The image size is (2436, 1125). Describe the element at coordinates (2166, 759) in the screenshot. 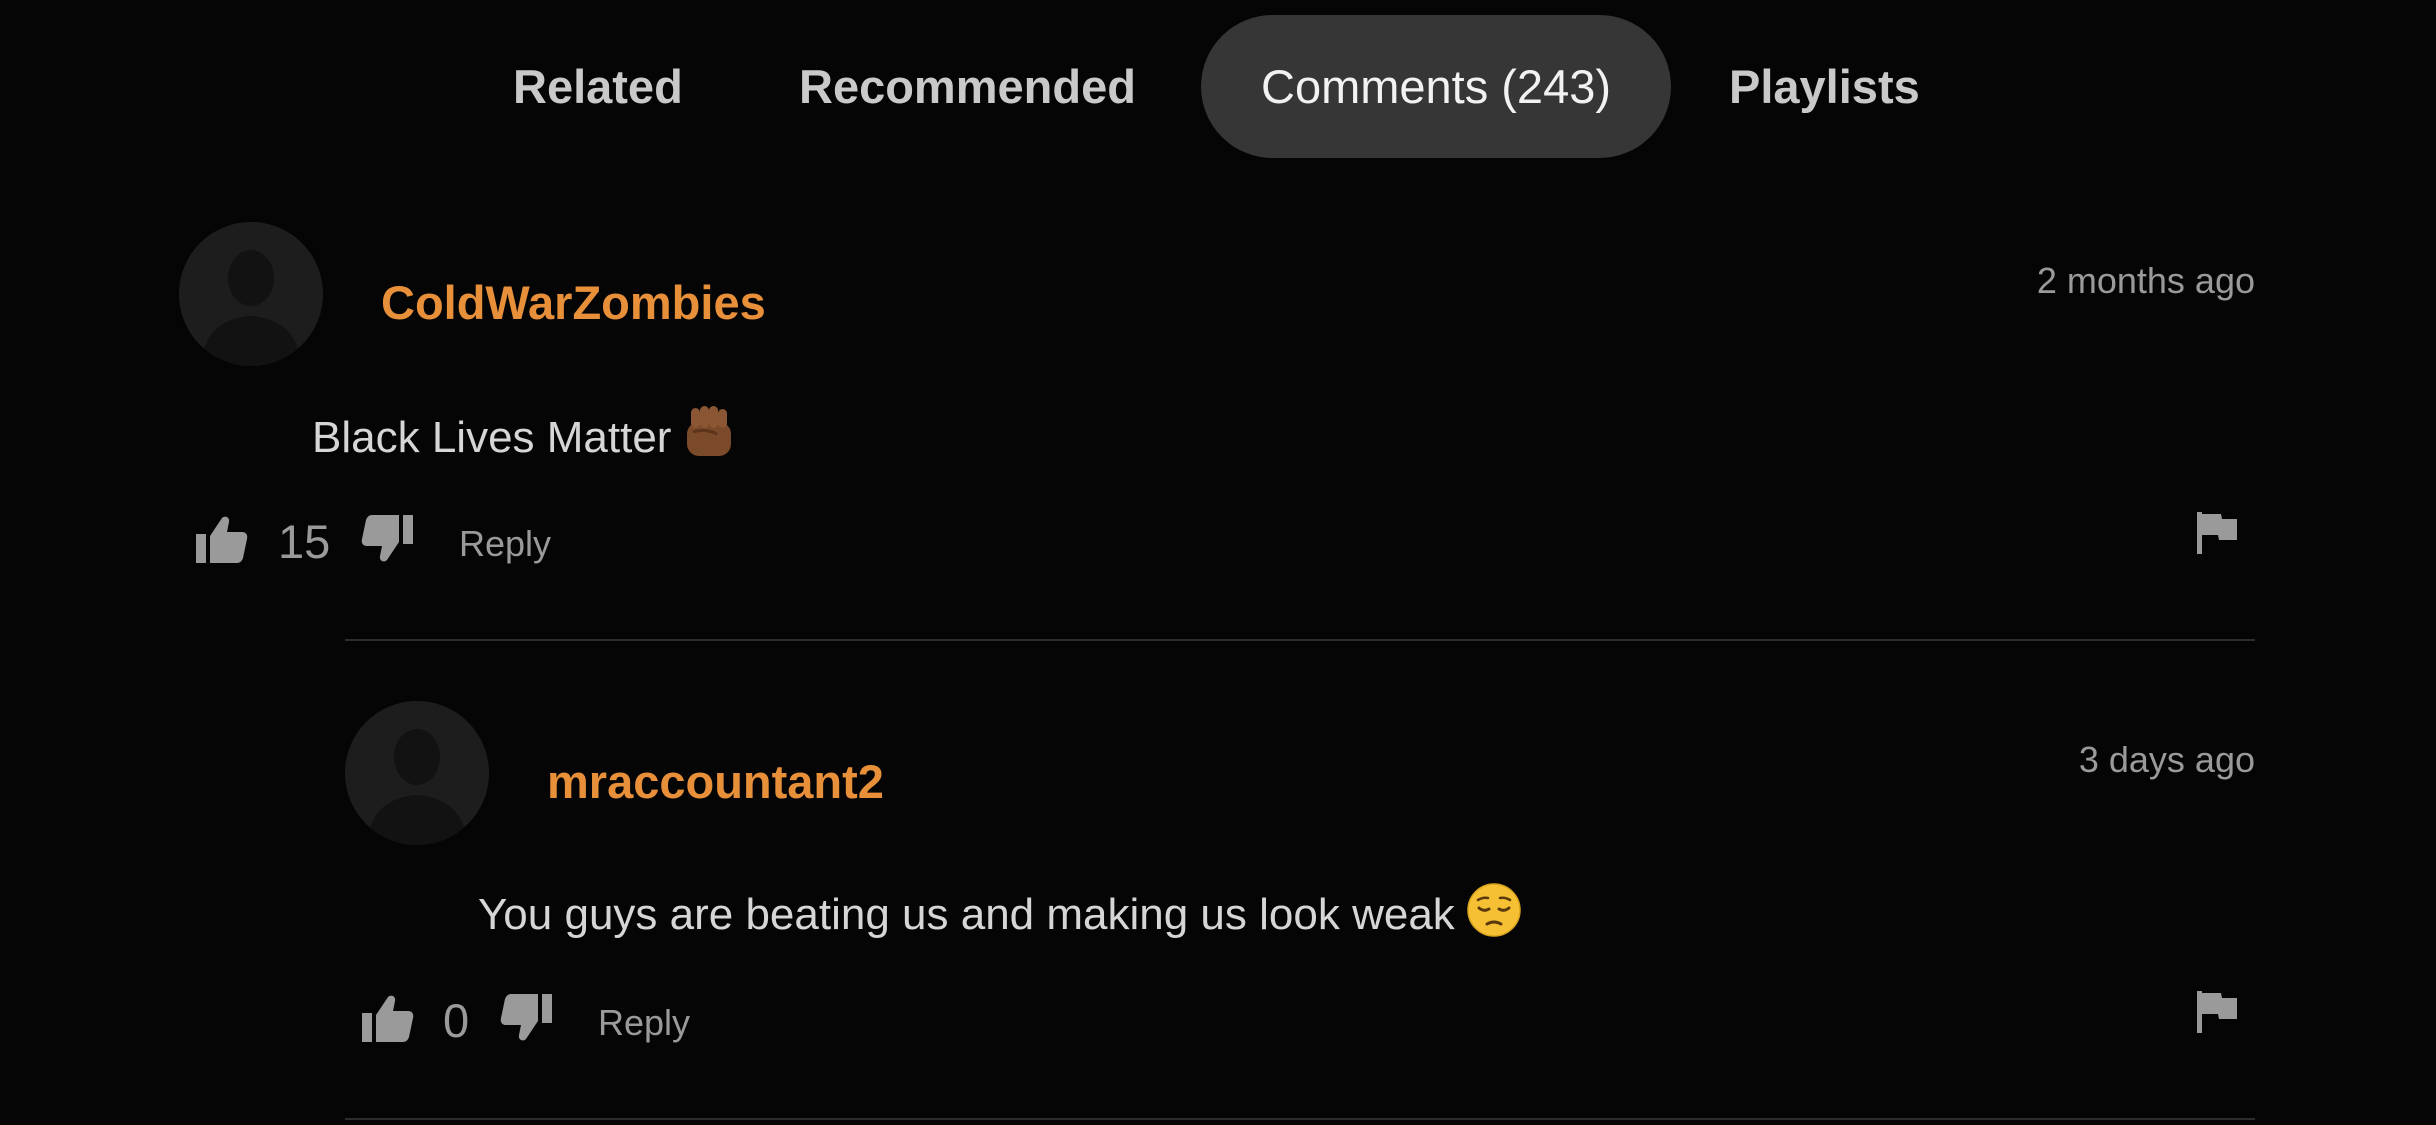

I see `comment-timestamp: 3 days ago` at that location.